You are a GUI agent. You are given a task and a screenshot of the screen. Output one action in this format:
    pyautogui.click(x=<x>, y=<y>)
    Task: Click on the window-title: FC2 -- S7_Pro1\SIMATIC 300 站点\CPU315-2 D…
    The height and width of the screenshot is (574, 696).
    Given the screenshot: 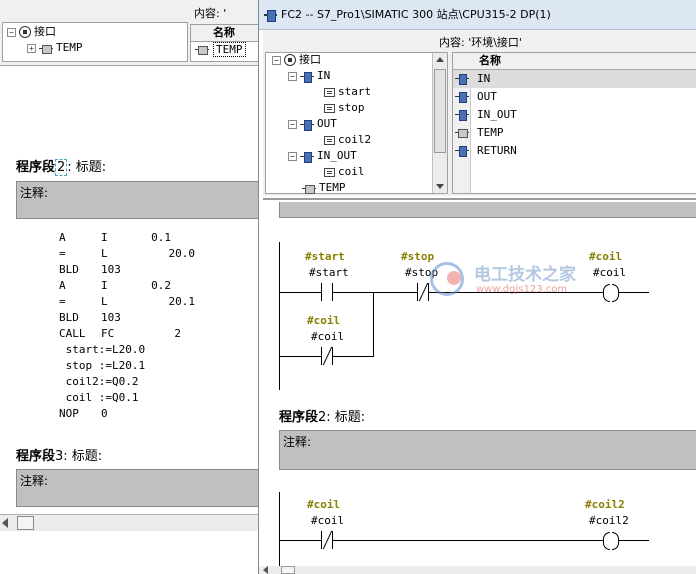 What is the action you would take?
    pyautogui.click(x=416, y=14)
    